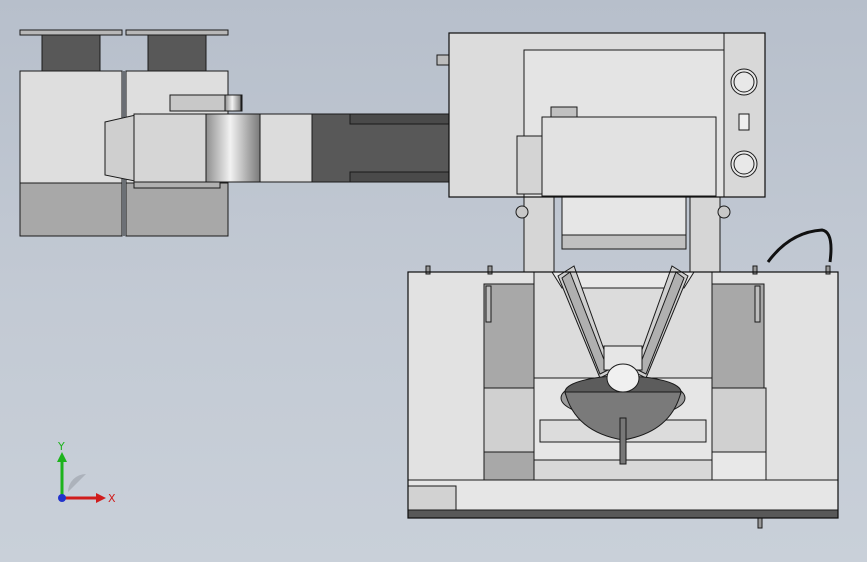  I want to click on z-axis-dot-icon, so click(62, 498).